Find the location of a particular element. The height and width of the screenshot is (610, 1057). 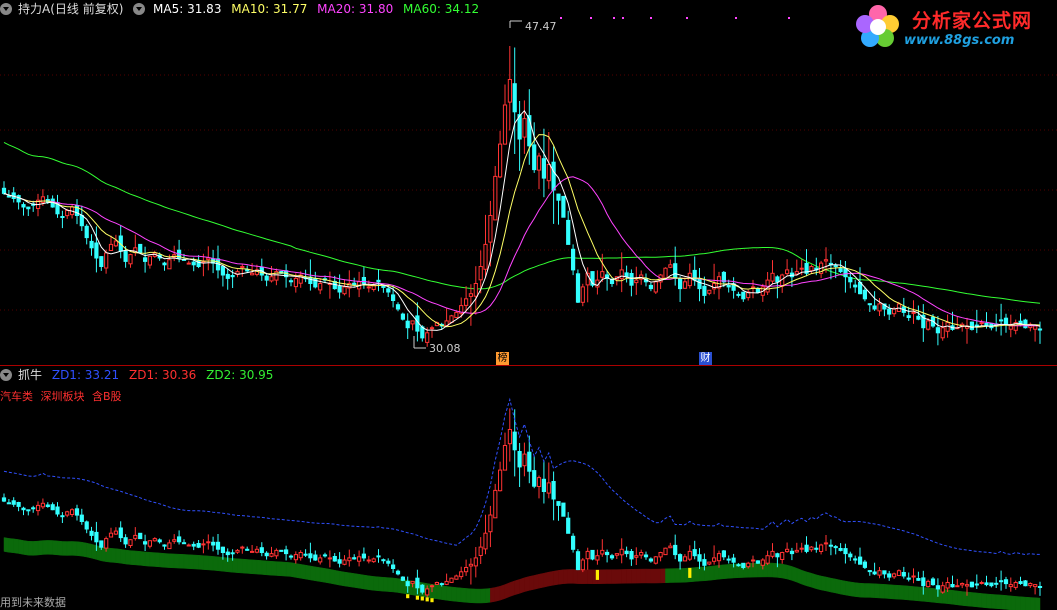

rank-badge: 榜 is located at coordinates (502, 358).